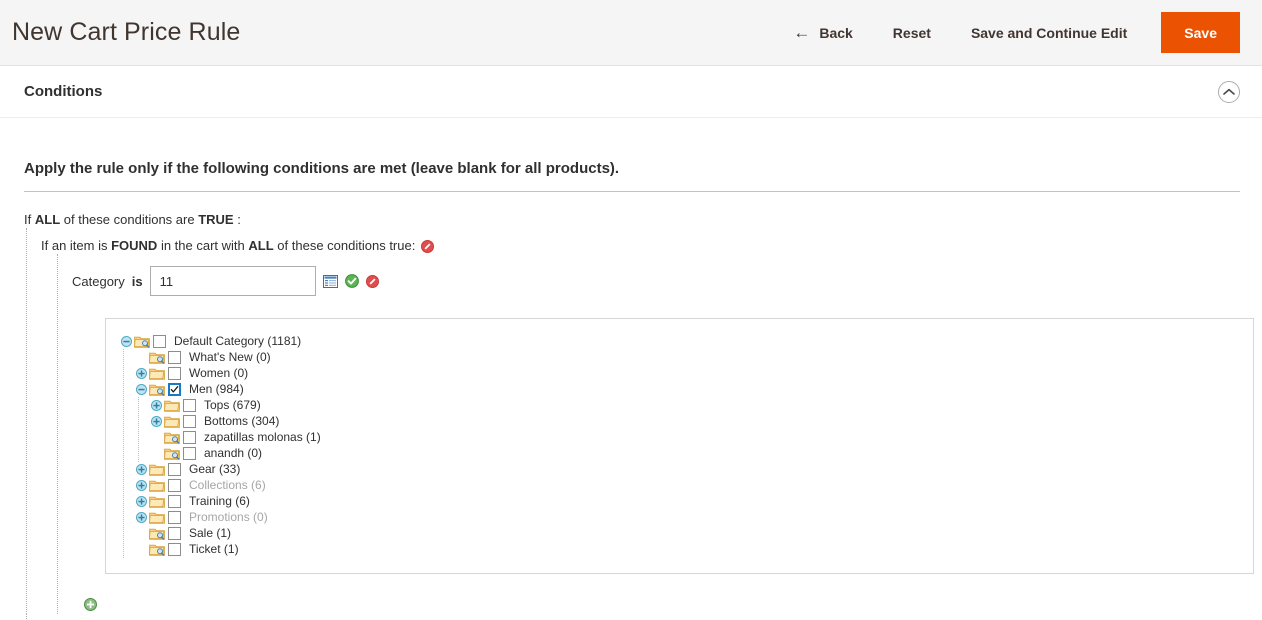 This screenshot has width=1262, height=620. I want to click on tree-node-label: Sale (1), so click(210, 533).